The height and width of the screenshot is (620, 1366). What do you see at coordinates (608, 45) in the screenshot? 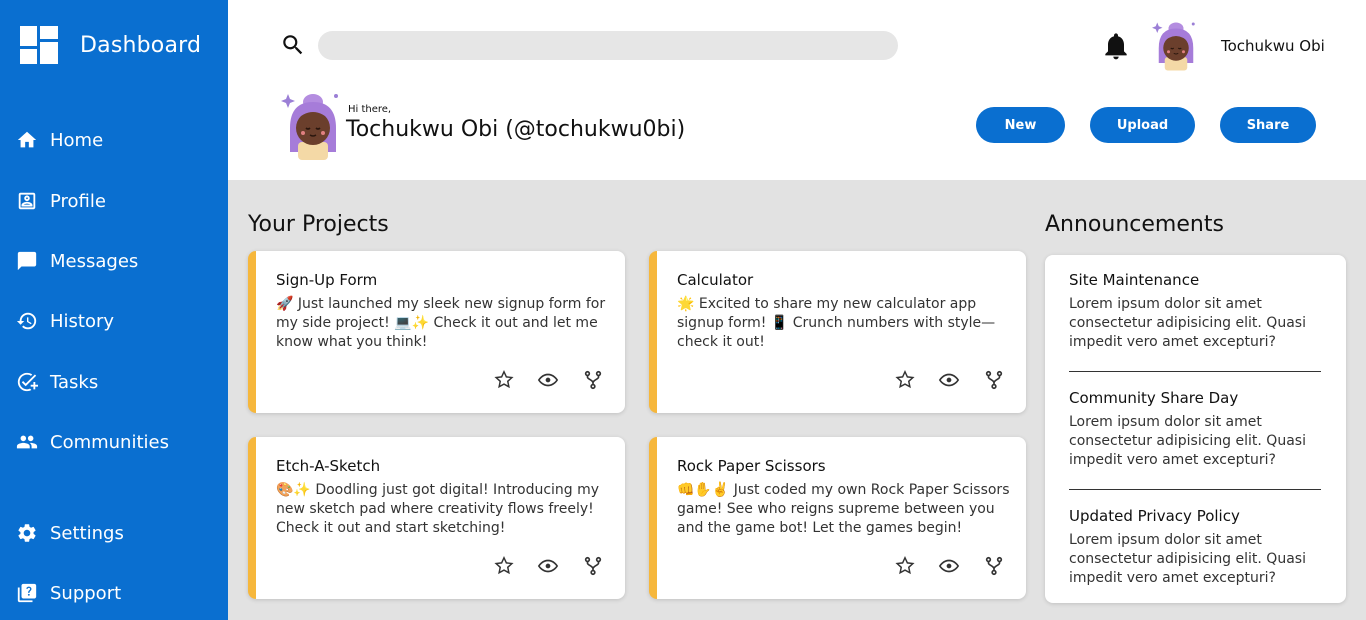
I see `search-input` at bounding box center [608, 45].